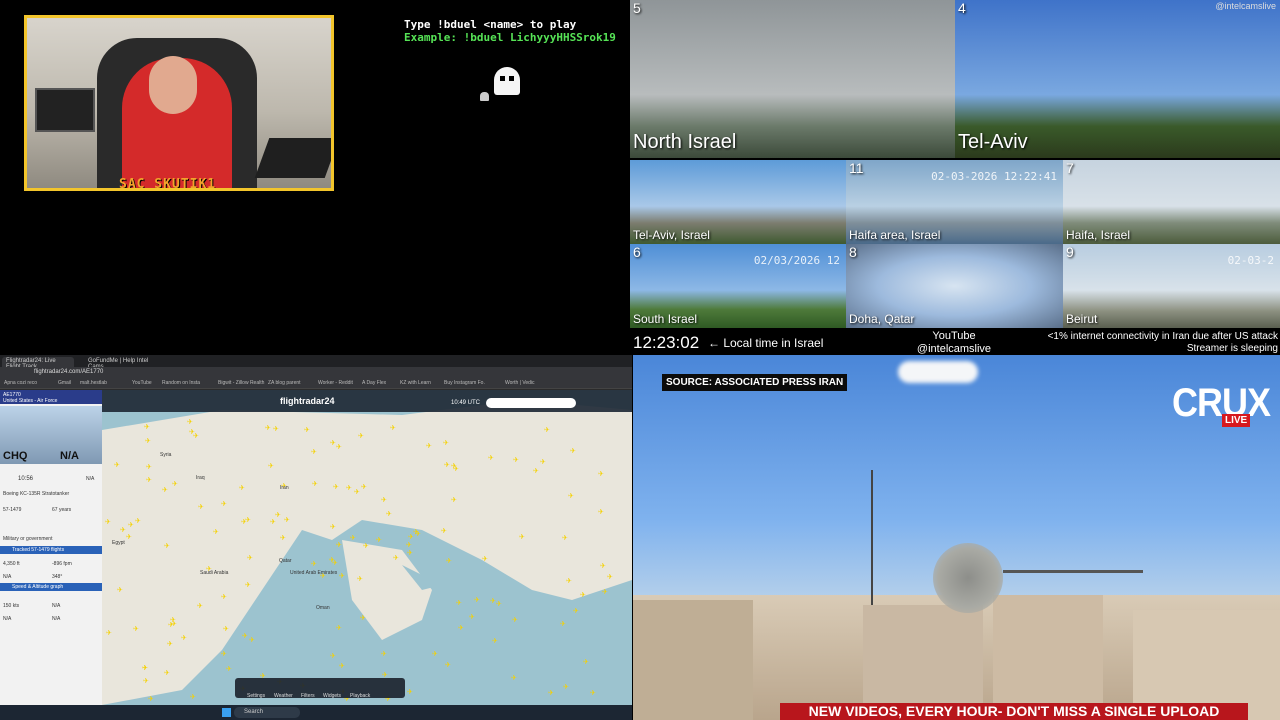 The height and width of the screenshot is (720, 1280). Describe the element at coordinates (256, 696) in the screenshot. I see `settings-button: Settings` at that location.